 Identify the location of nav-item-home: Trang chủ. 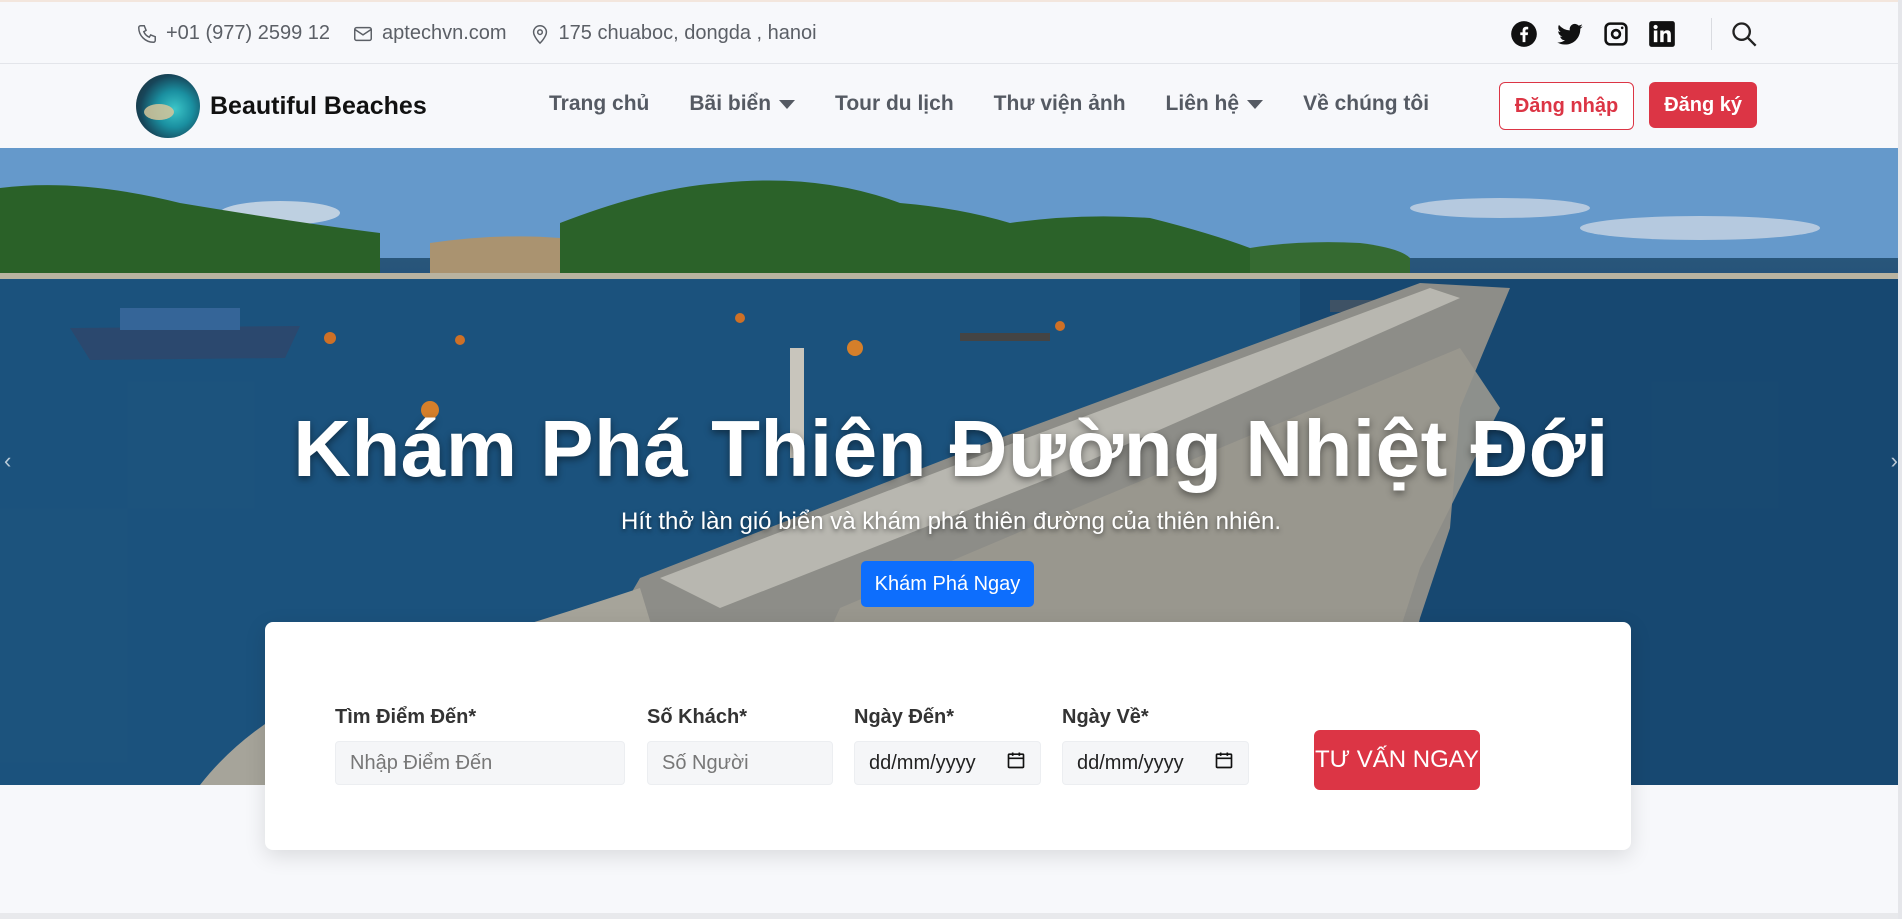
(599, 104).